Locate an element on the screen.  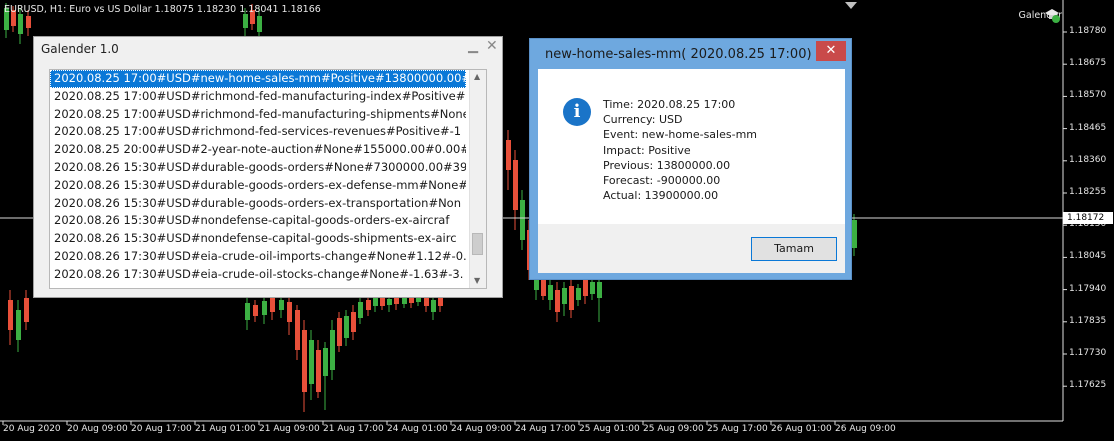
price-tick-label: 1.17625 is located at coordinates (1088, 385).